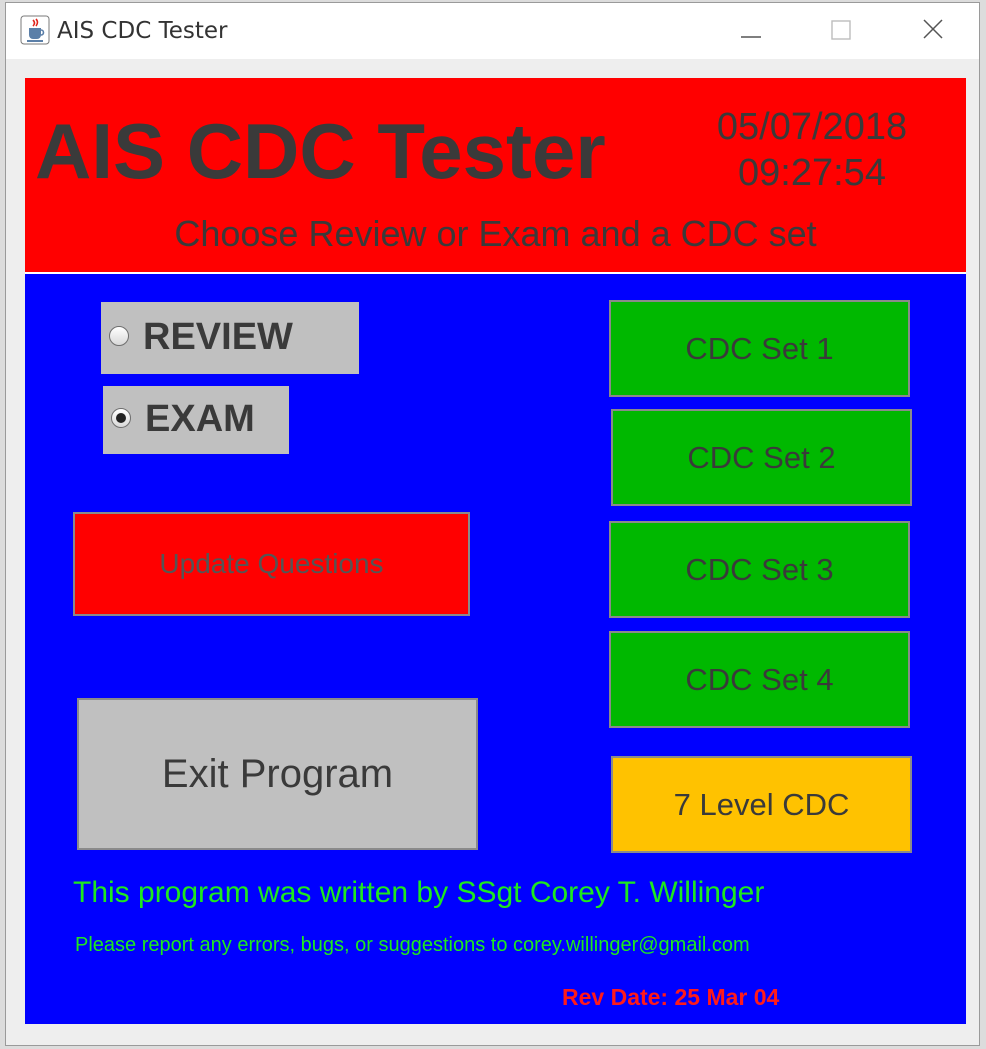 Image resolution: width=986 pixels, height=1049 pixels. Describe the element at coordinates (841, 31) in the screenshot. I see `maximize-icon` at that location.